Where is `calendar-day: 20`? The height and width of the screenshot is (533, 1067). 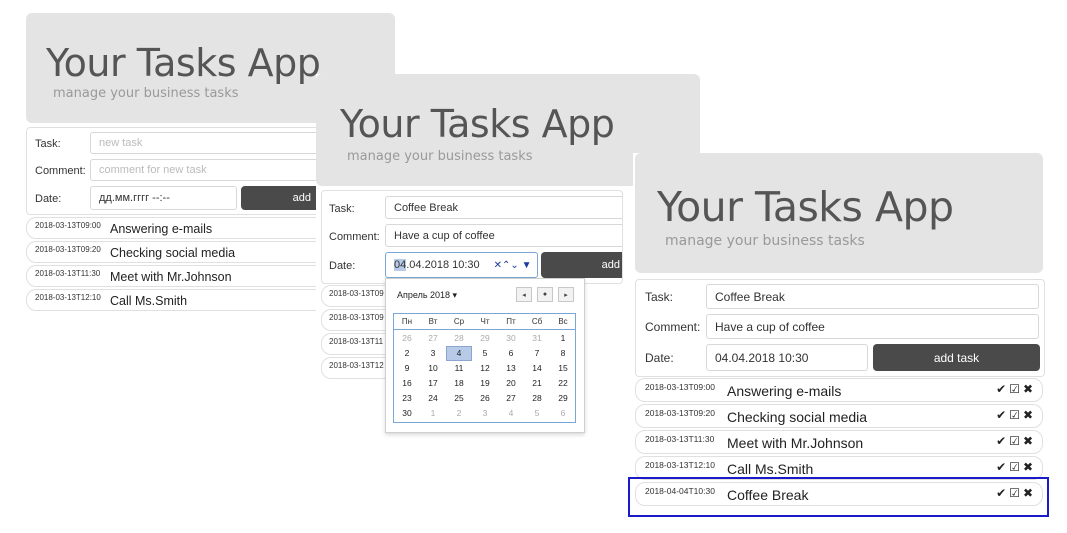
calendar-day: 20 is located at coordinates (511, 383).